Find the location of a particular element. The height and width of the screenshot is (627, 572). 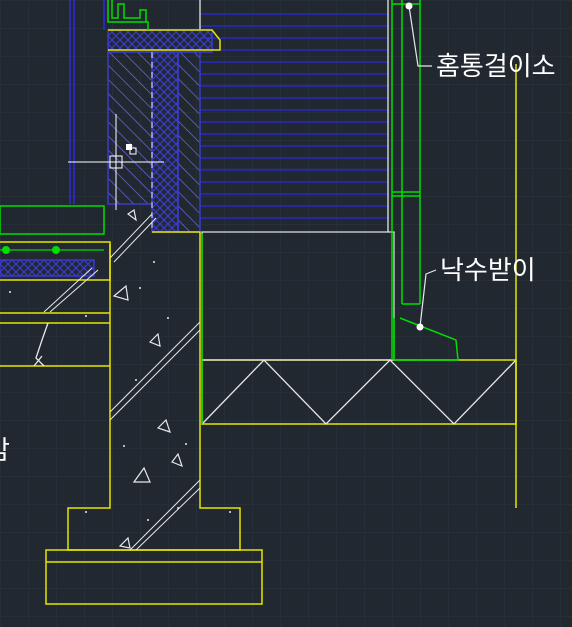

label-drip-tray: 낙수받이 is located at coordinates (488, 271).